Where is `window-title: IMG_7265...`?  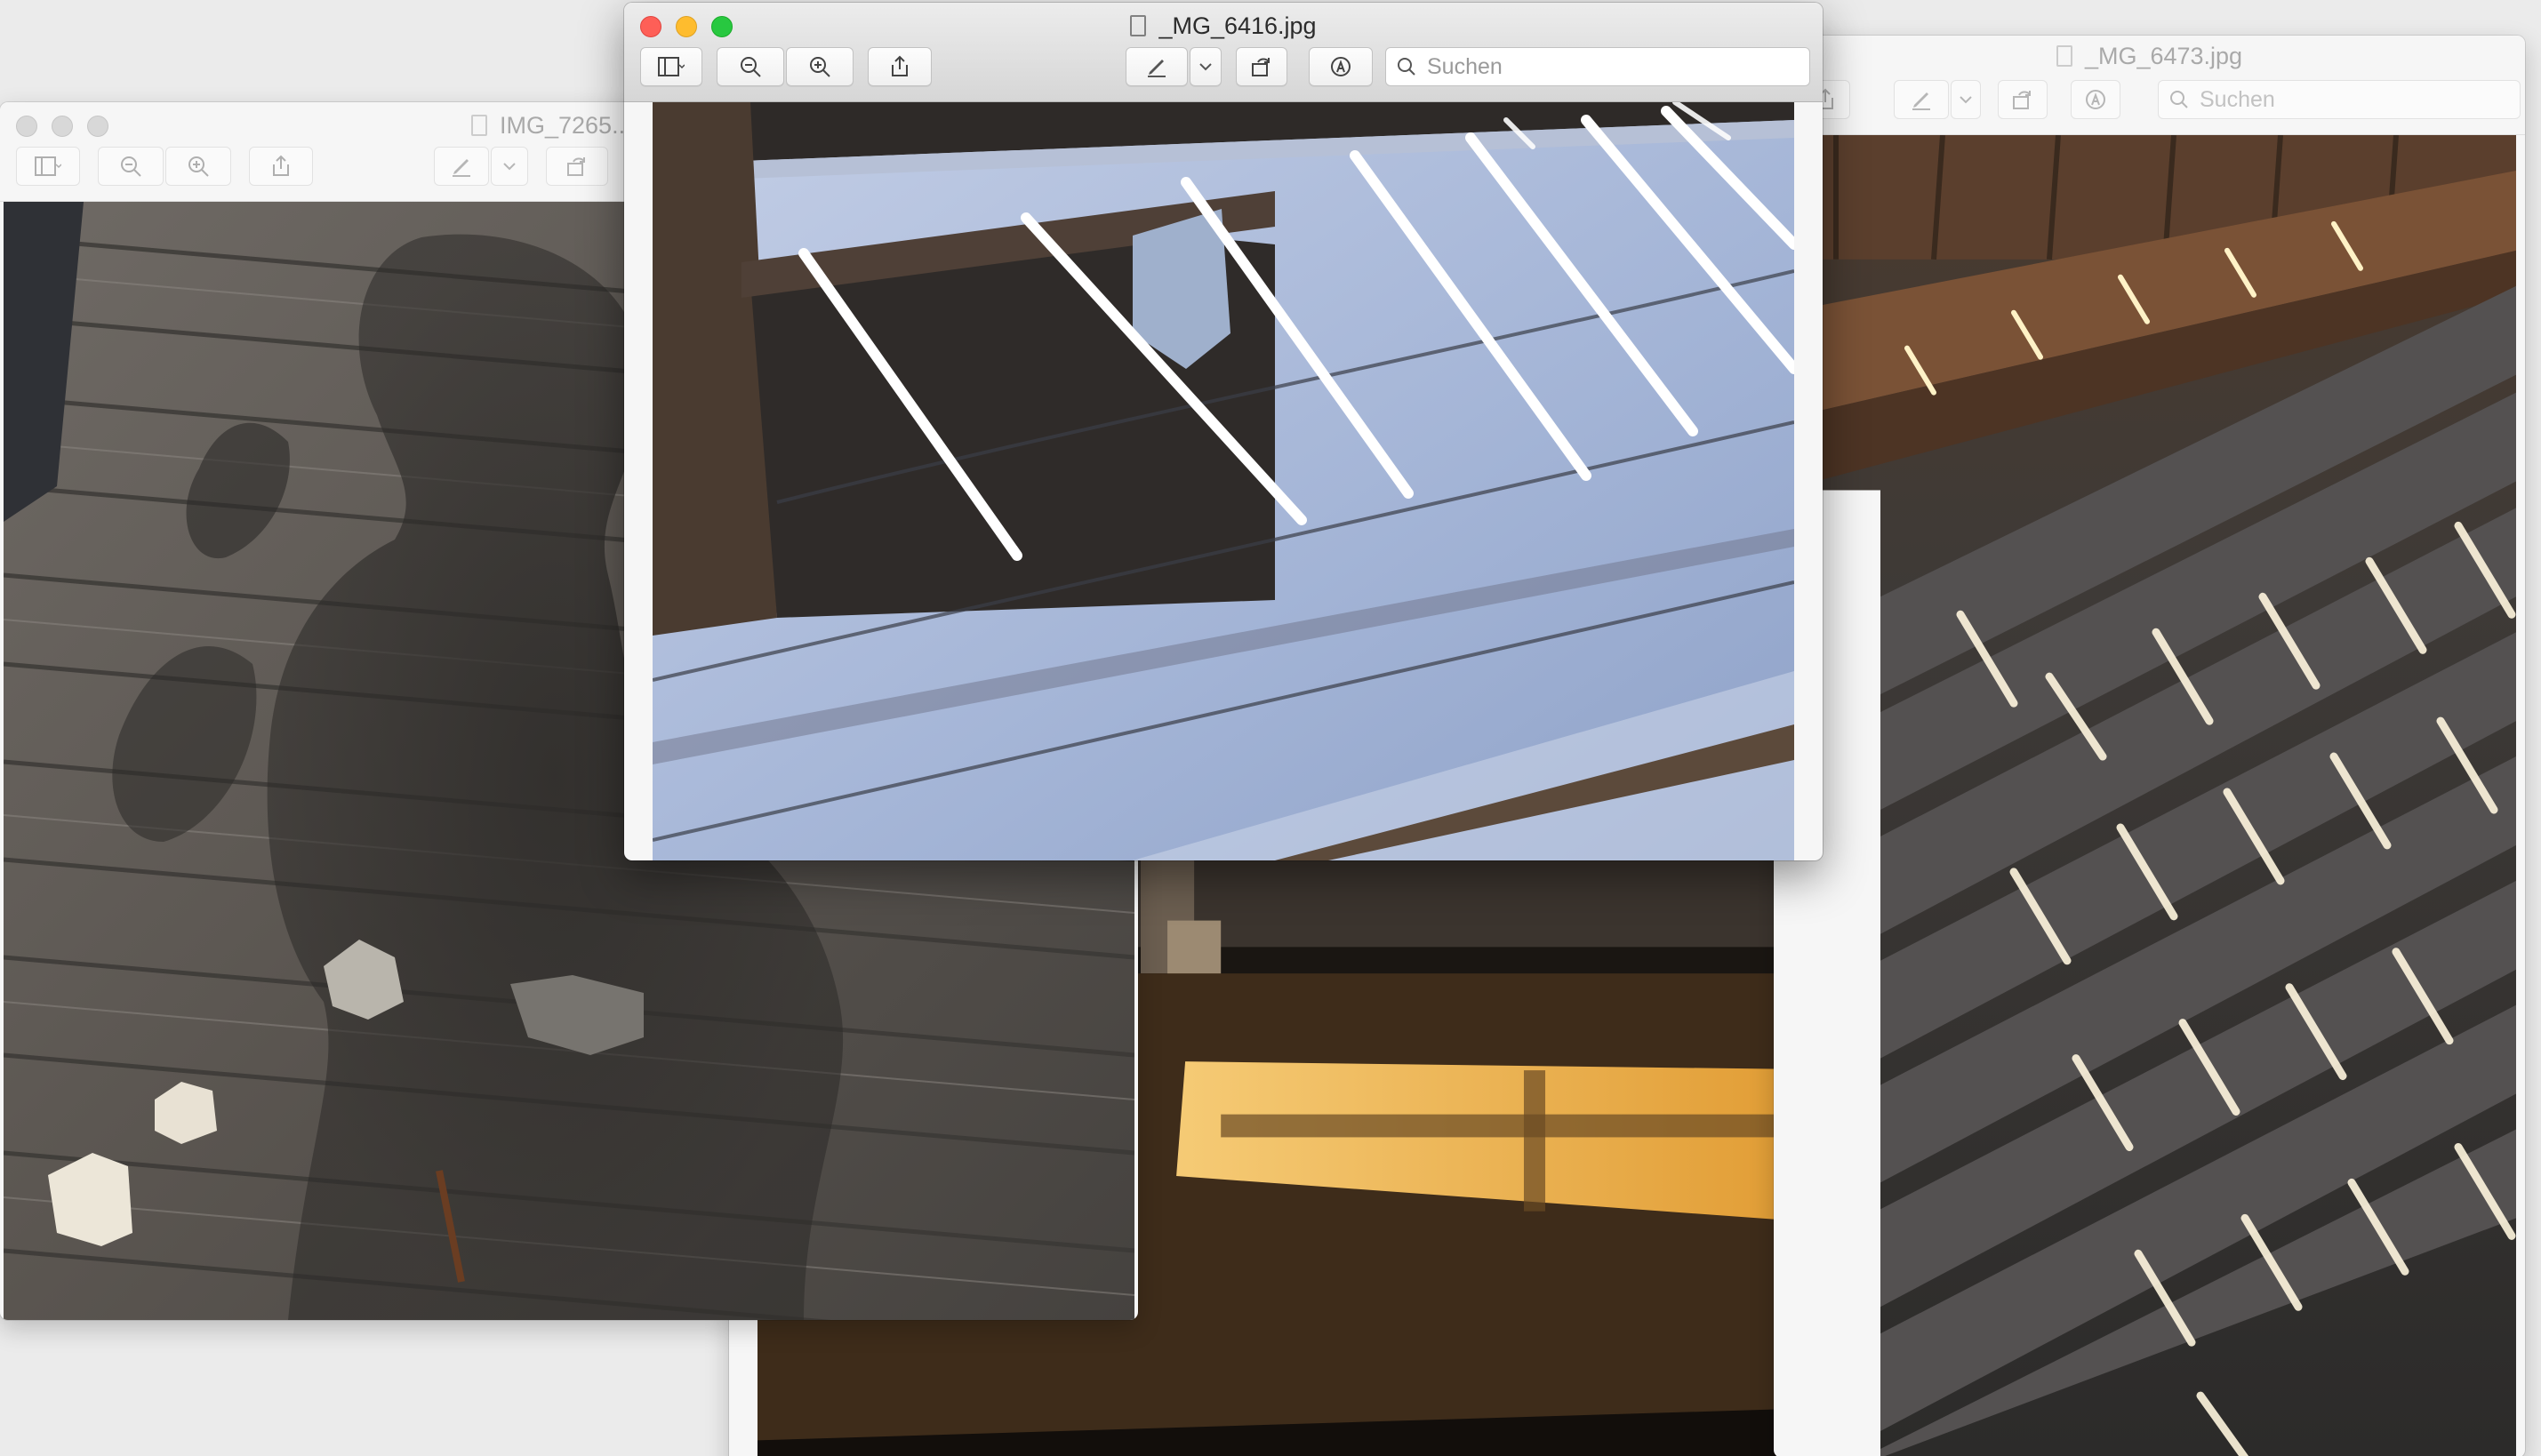
window-title: IMG_7265... is located at coordinates (551, 125).